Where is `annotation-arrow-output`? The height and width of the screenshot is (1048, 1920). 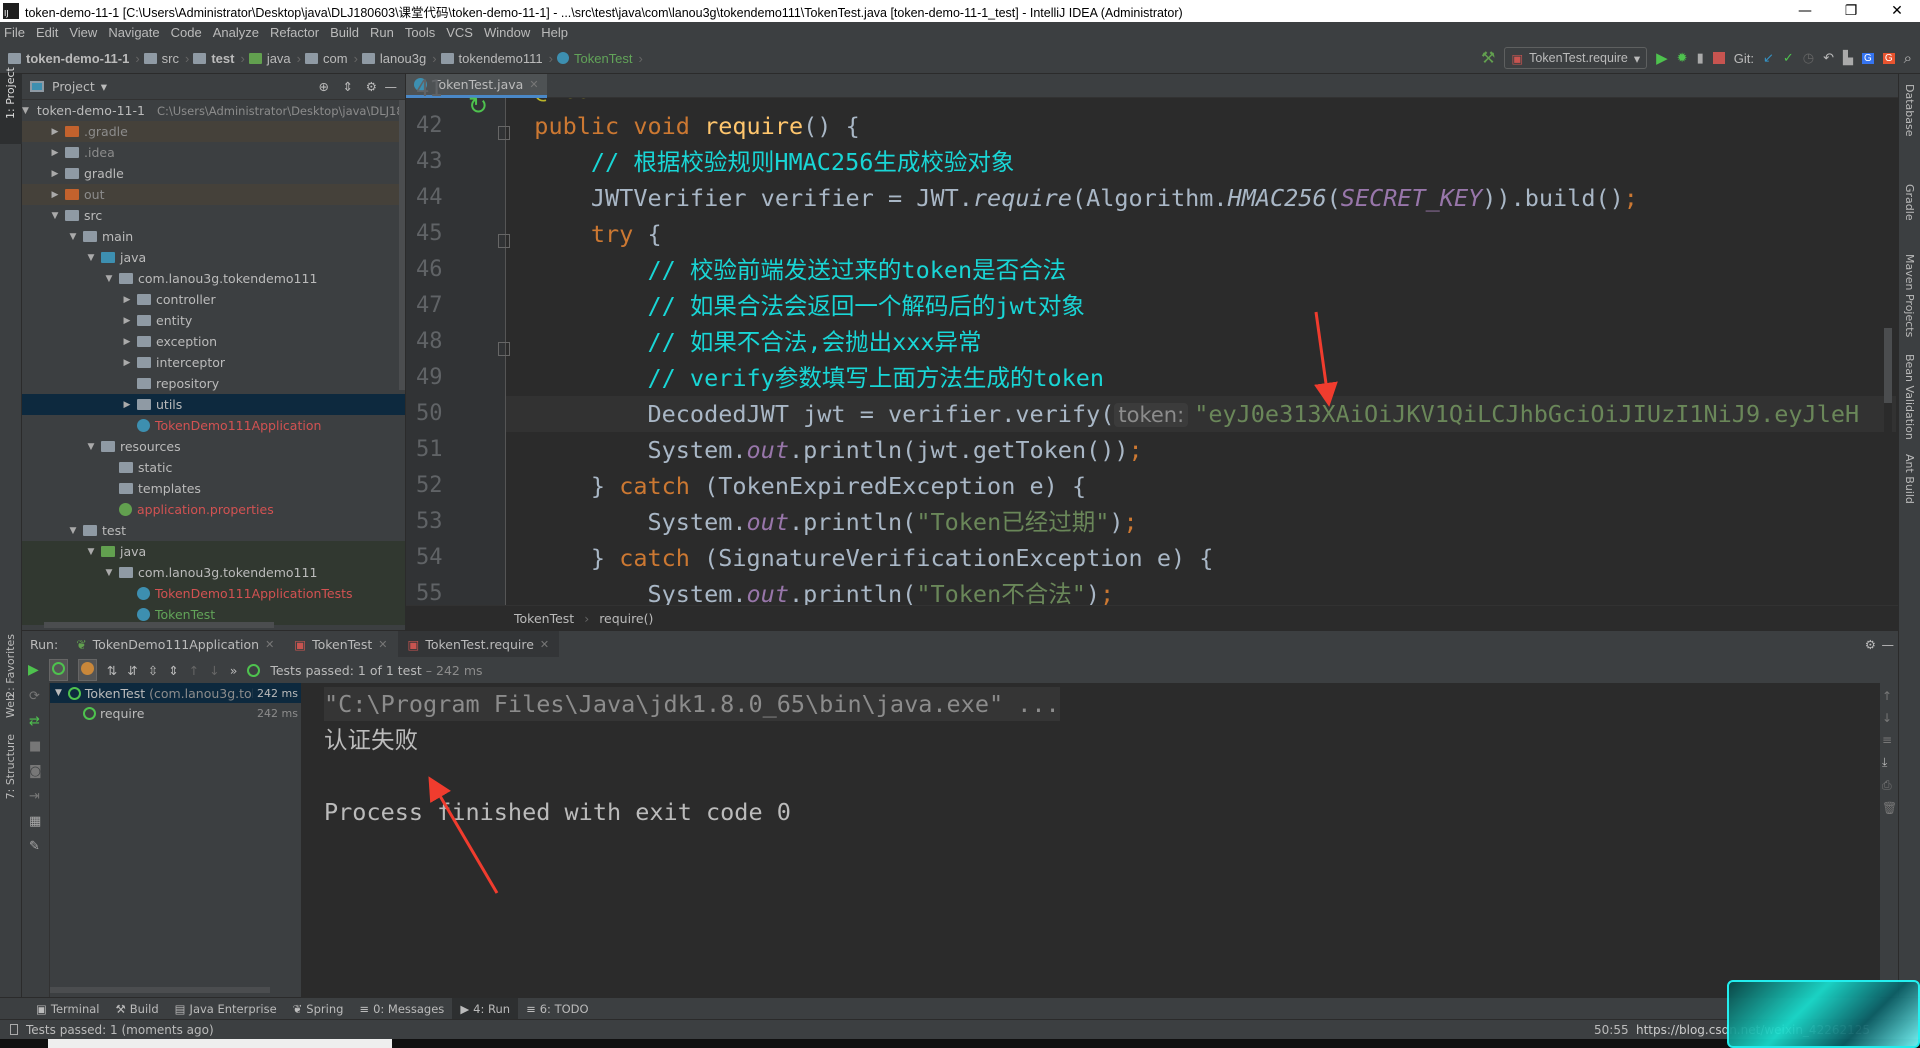
annotation-arrow-output is located at coordinates (463, 835).